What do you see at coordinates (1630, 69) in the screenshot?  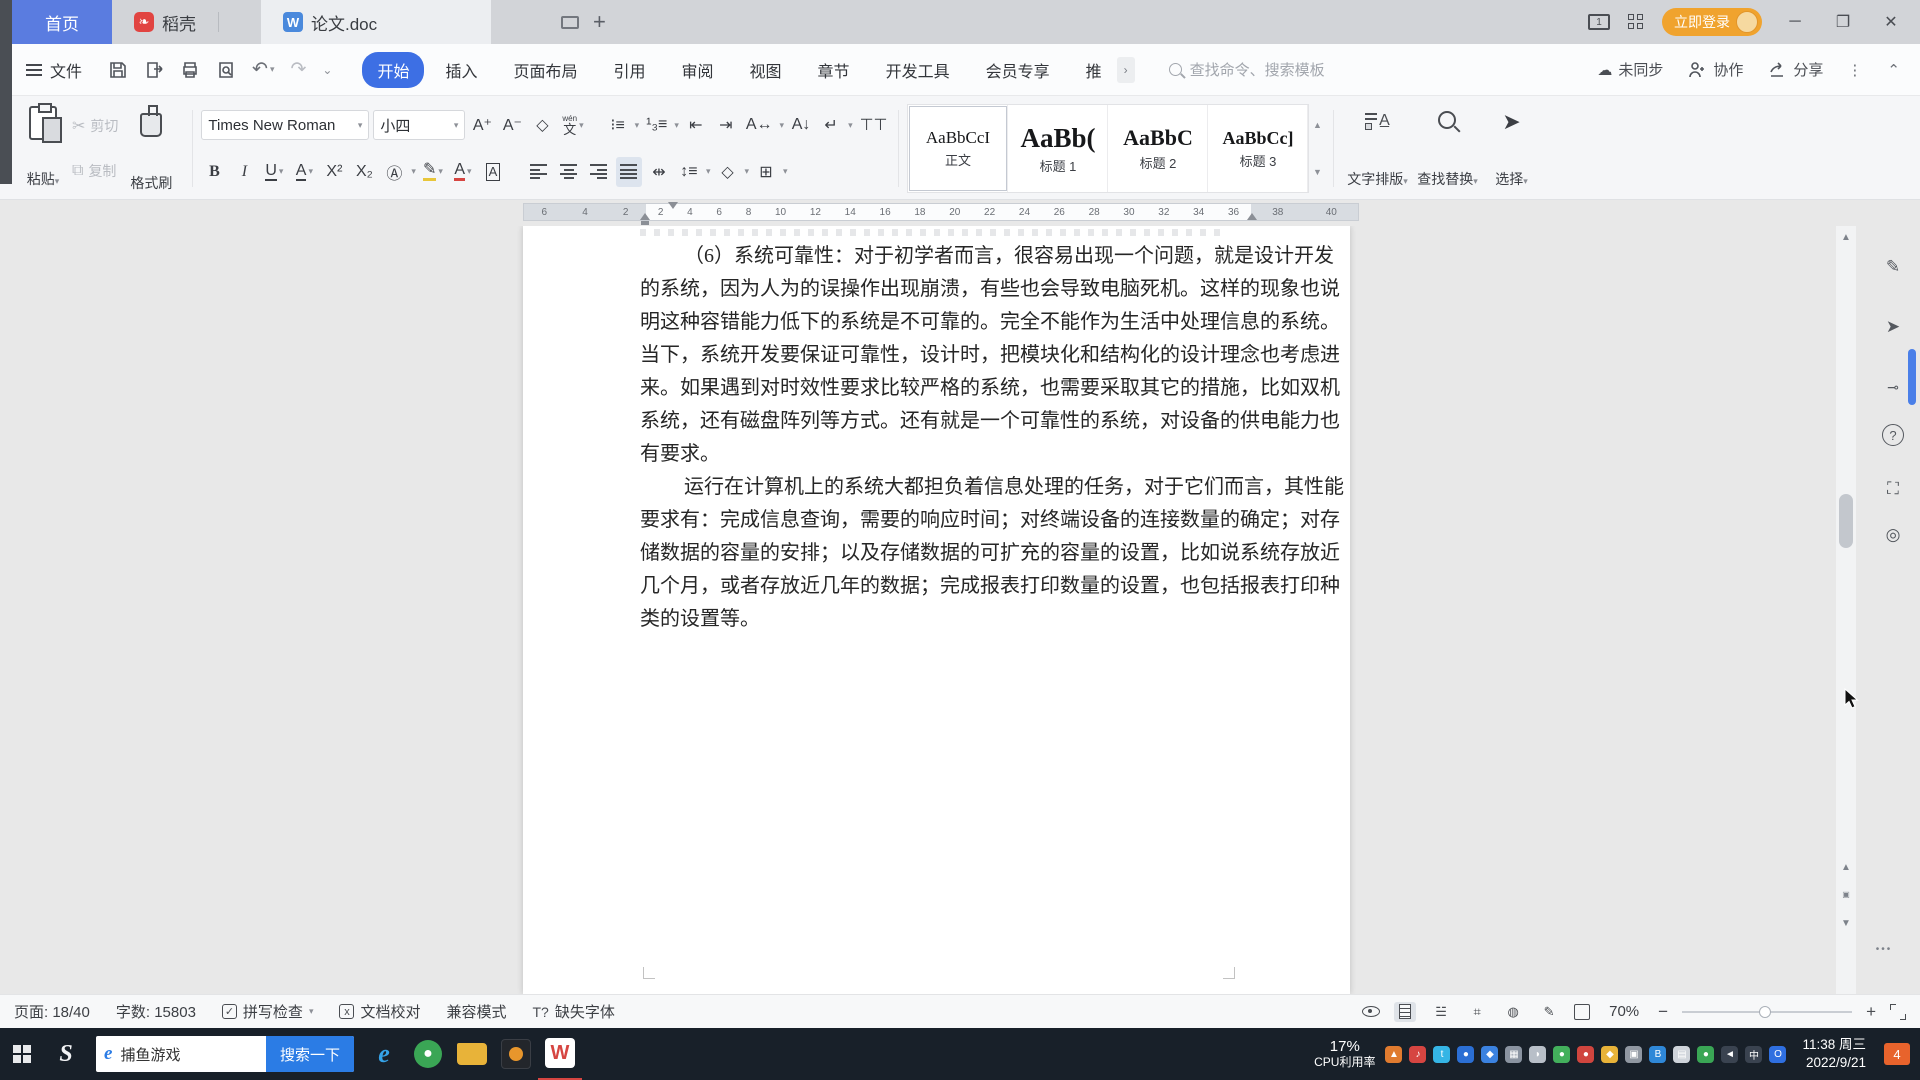 I see `sync-status-button: ☁ 未同步` at bounding box center [1630, 69].